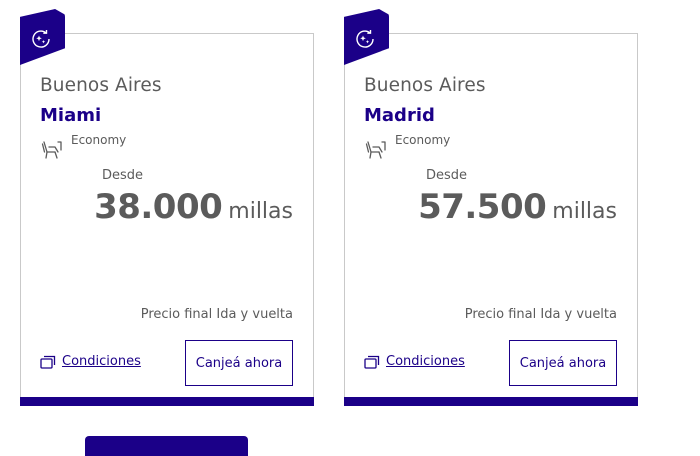 Image resolution: width=700 pixels, height=456 pixels. Describe the element at coordinates (158, 207) in the screenshot. I see `price-amount: 38.000` at that location.